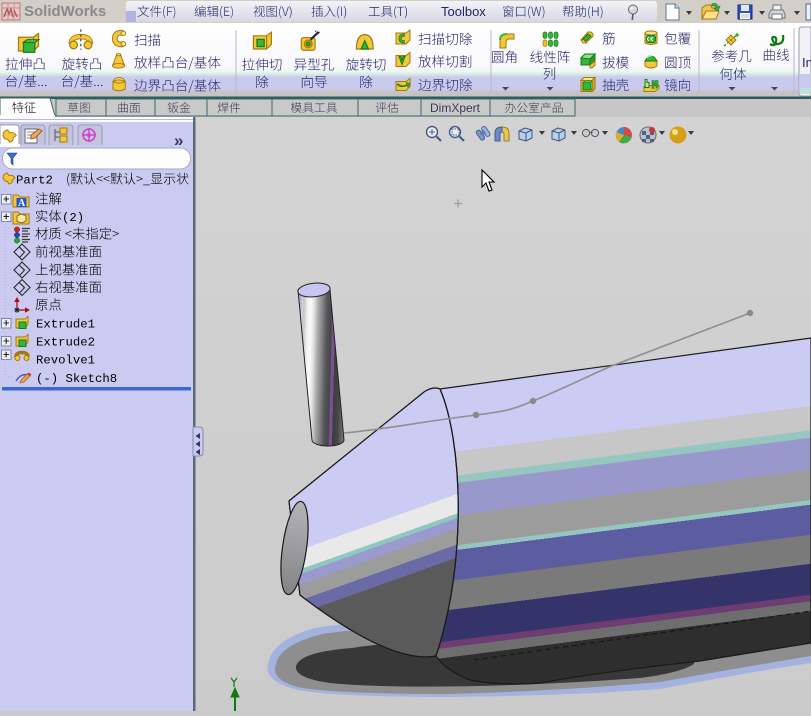 The width and height of the screenshot is (811, 716). Describe the element at coordinates (65, 325) in the screenshot. I see `svg-text: Extrude1` at that location.